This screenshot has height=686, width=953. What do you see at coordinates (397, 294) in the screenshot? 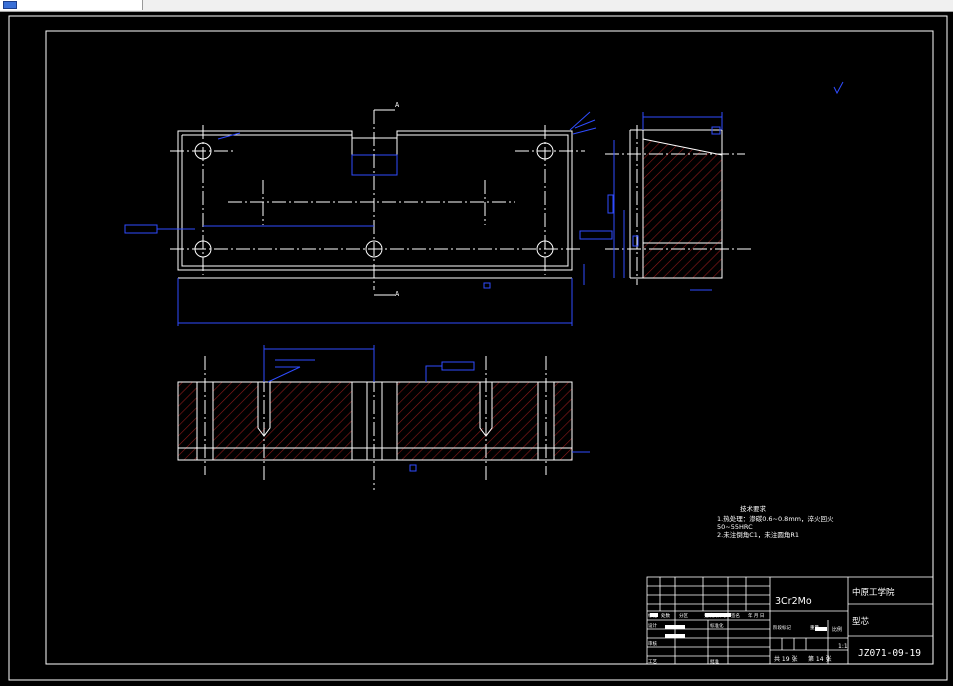
I see `section-label-bottom: A` at bounding box center [397, 294].